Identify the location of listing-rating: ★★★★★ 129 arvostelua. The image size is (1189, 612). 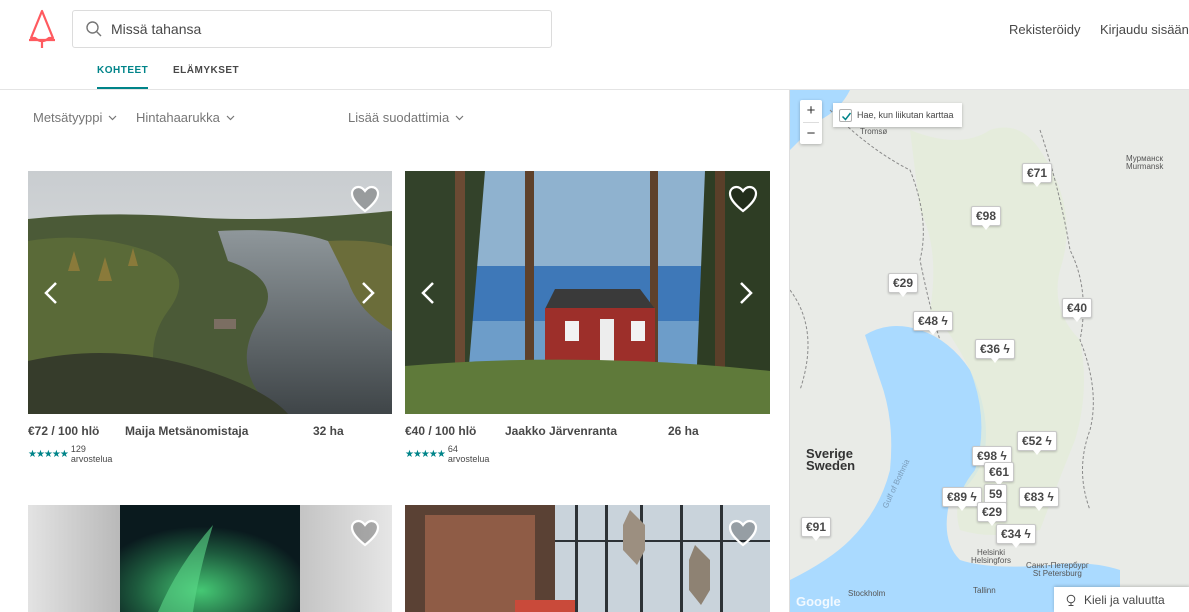
(70, 454).